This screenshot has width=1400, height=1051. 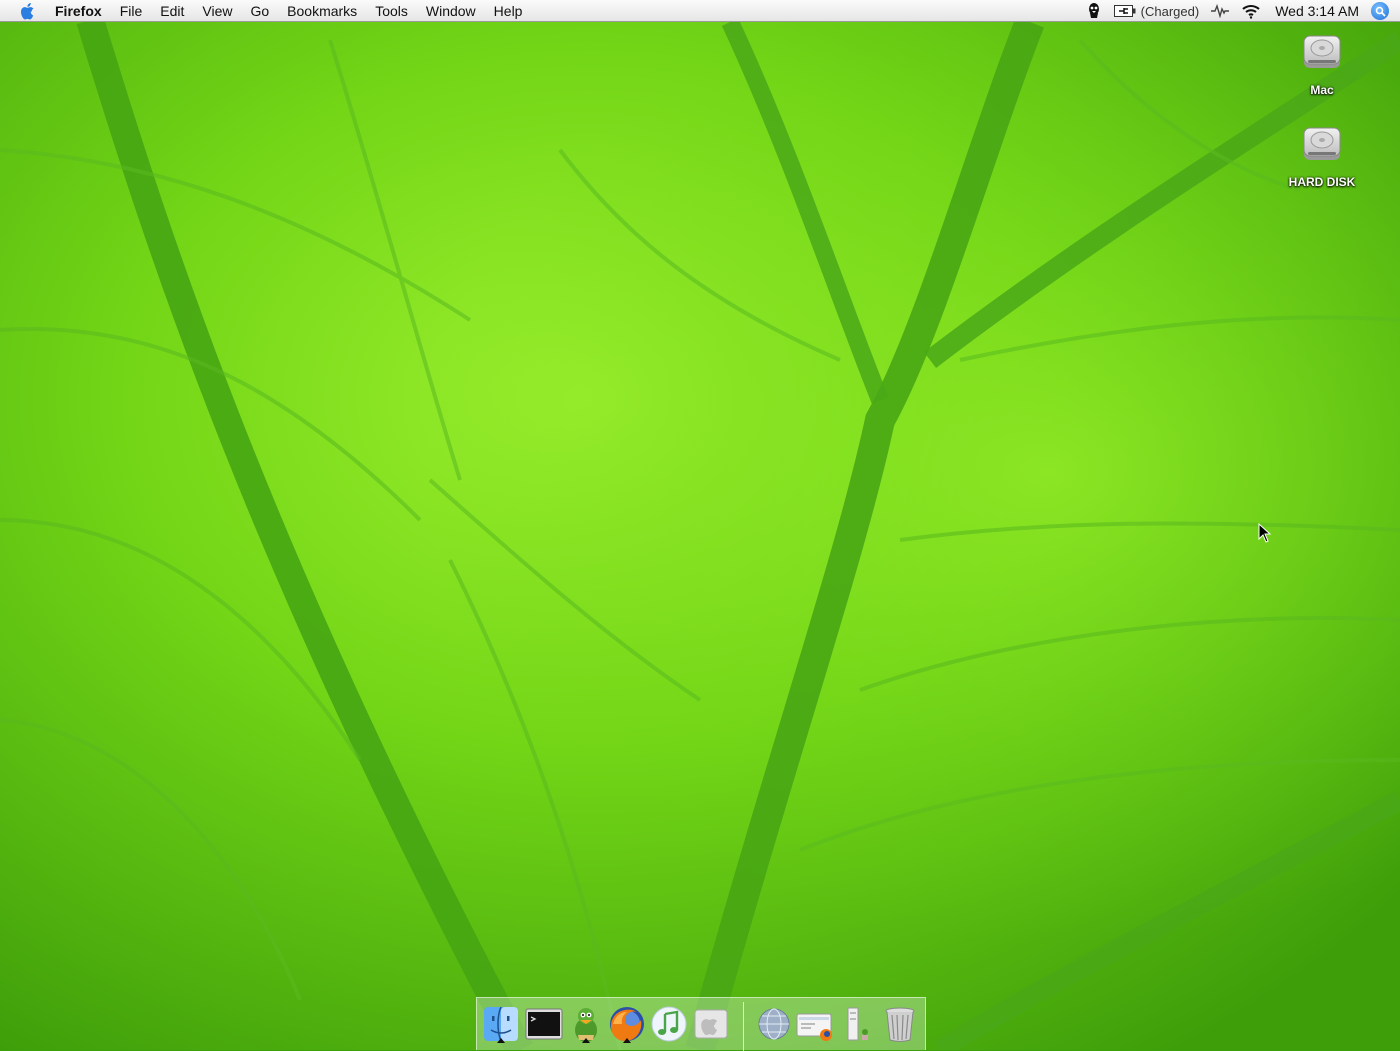 I want to click on dock-network, so click(x=774, y=1024).